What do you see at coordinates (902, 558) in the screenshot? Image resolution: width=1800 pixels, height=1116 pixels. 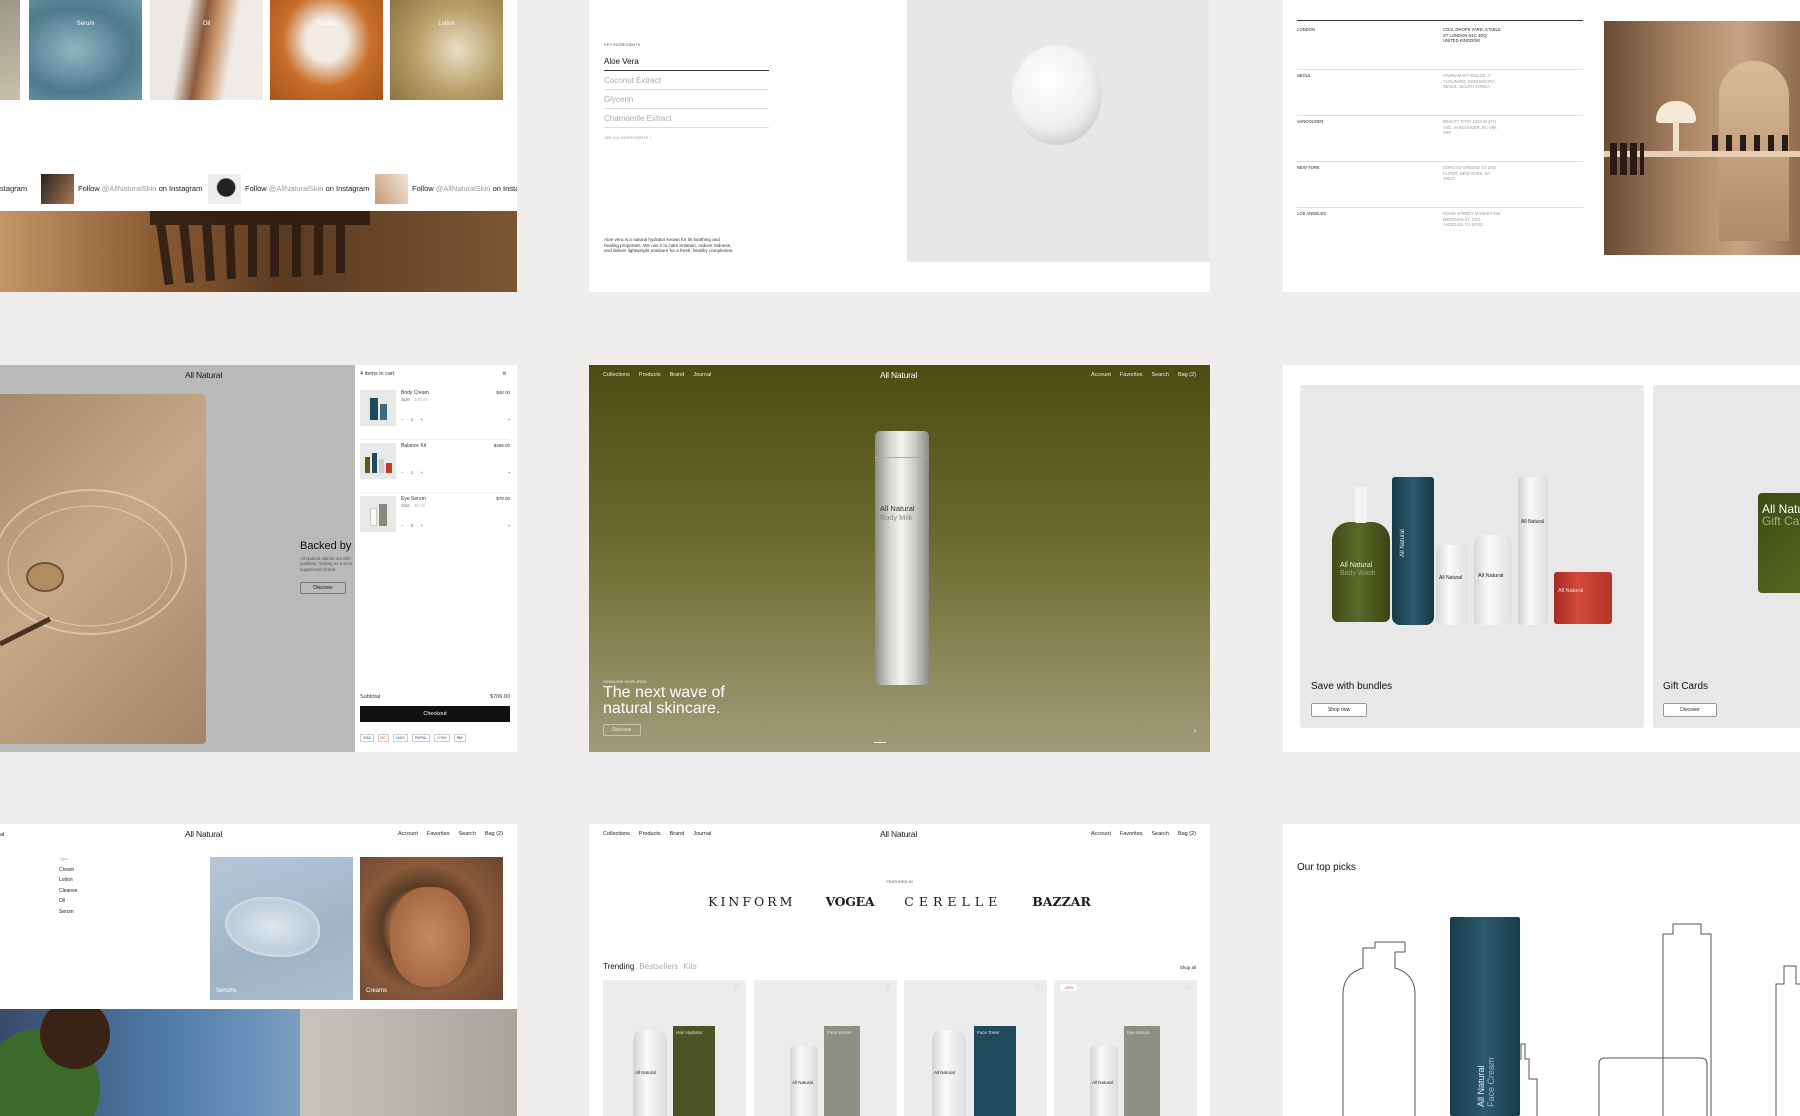 I see `product-bottle: All Natural Body Milk` at bounding box center [902, 558].